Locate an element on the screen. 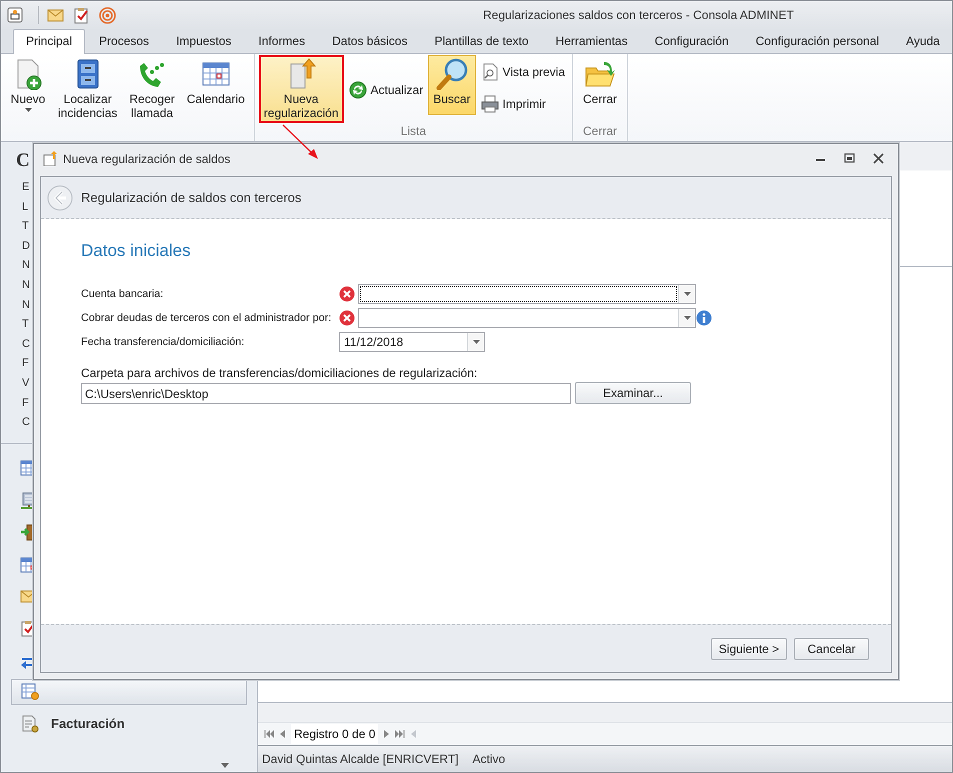 The height and width of the screenshot is (773, 953). last-page-icon is located at coordinates (400, 734).